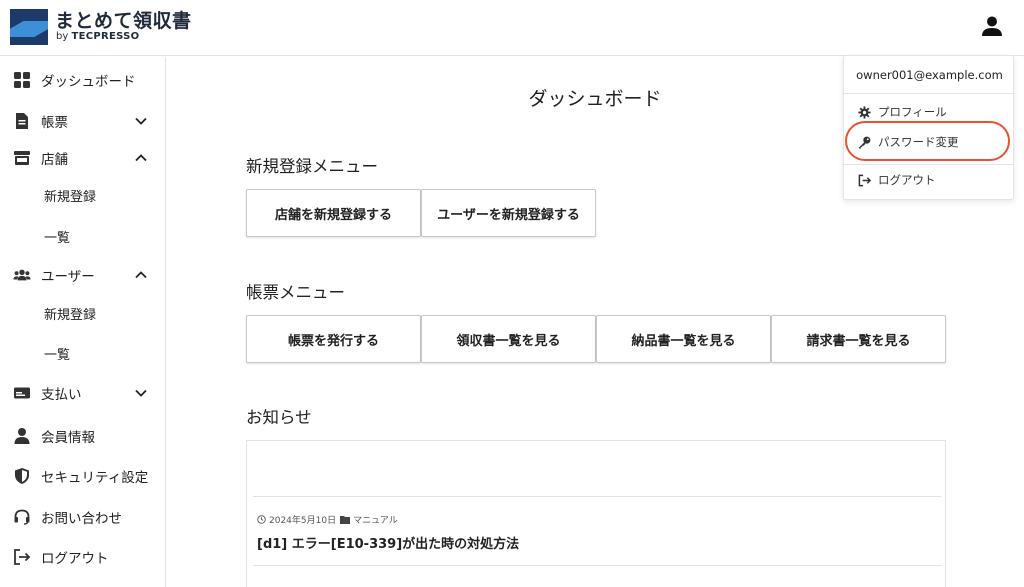 The image size is (1024, 587). I want to click on sidebar-item-user-new: 新規登録, so click(82, 313).